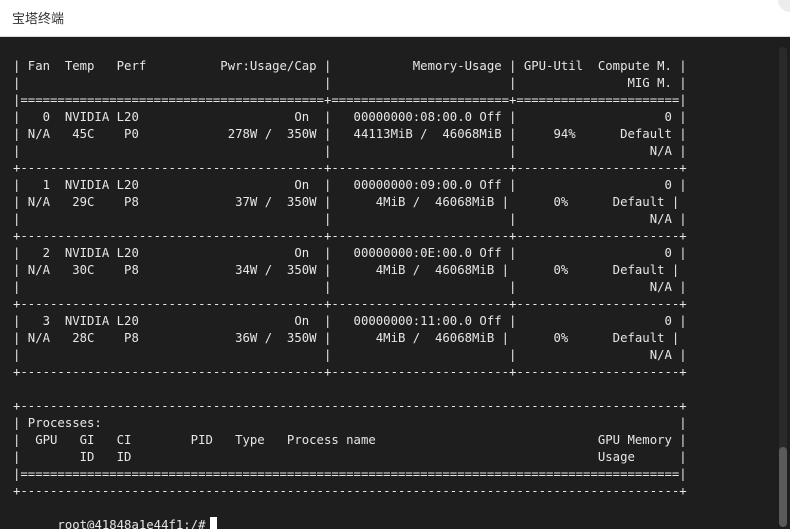 This screenshot has height=529, width=790. I want to click on shell-prompt: root@41848a1e44f1:/#, so click(131, 523).